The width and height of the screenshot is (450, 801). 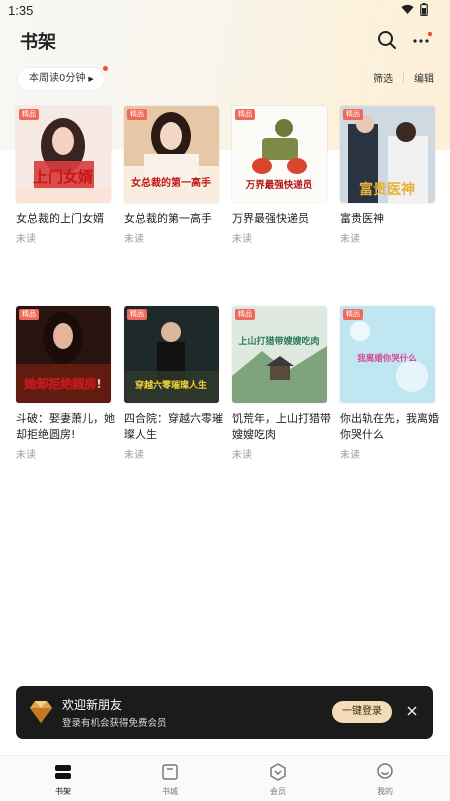 I want to click on book-title: 四合院：穿越六零璀璨人生, so click(x=173, y=426).